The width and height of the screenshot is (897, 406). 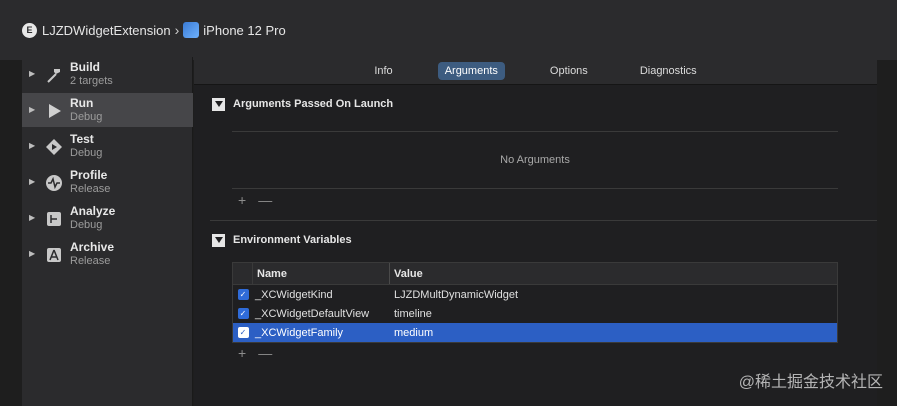 What do you see at coordinates (242, 200) in the screenshot?
I see `add-argument-button: +` at bounding box center [242, 200].